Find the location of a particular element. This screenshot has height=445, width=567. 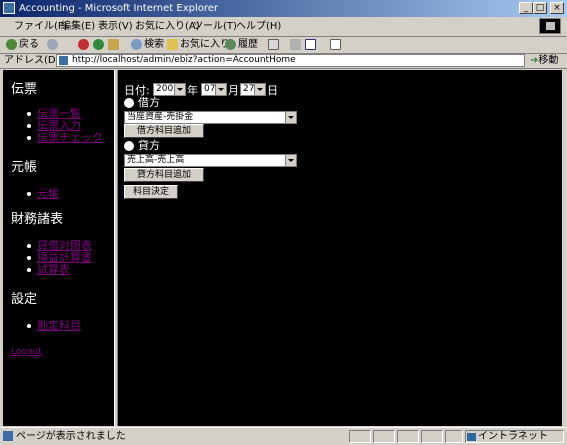

history-icon is located at coordinates (230, 44).